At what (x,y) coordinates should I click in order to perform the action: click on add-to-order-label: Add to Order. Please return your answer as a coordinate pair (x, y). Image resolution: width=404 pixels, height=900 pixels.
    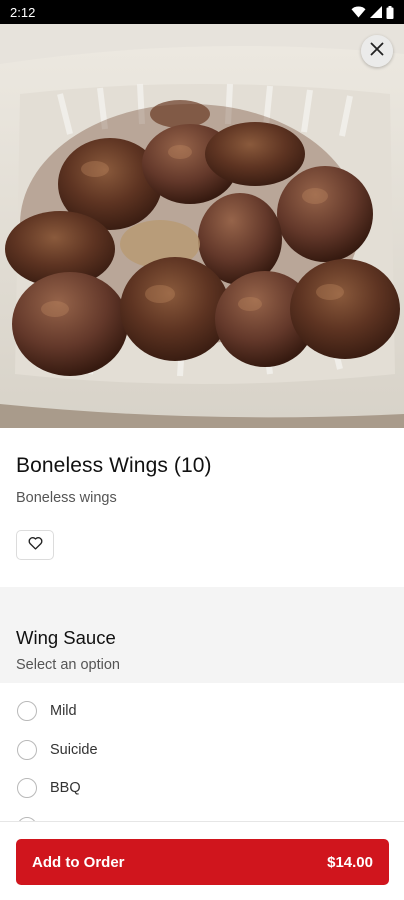
    Looking at the image, I should click on (78, 862).